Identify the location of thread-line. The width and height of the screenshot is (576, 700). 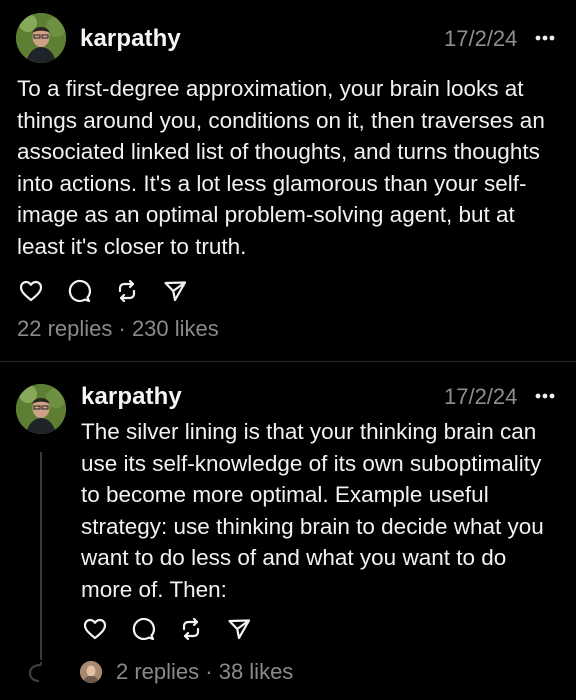
(41, 556).